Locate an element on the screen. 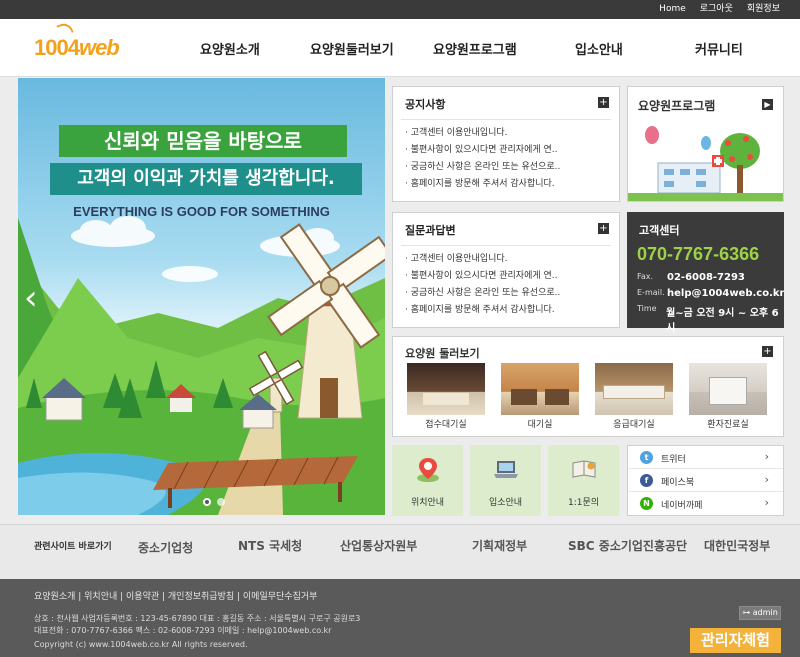 The image size is (800, 657). social-twitter: t 트위터 › is located at coordinates (705, 457).